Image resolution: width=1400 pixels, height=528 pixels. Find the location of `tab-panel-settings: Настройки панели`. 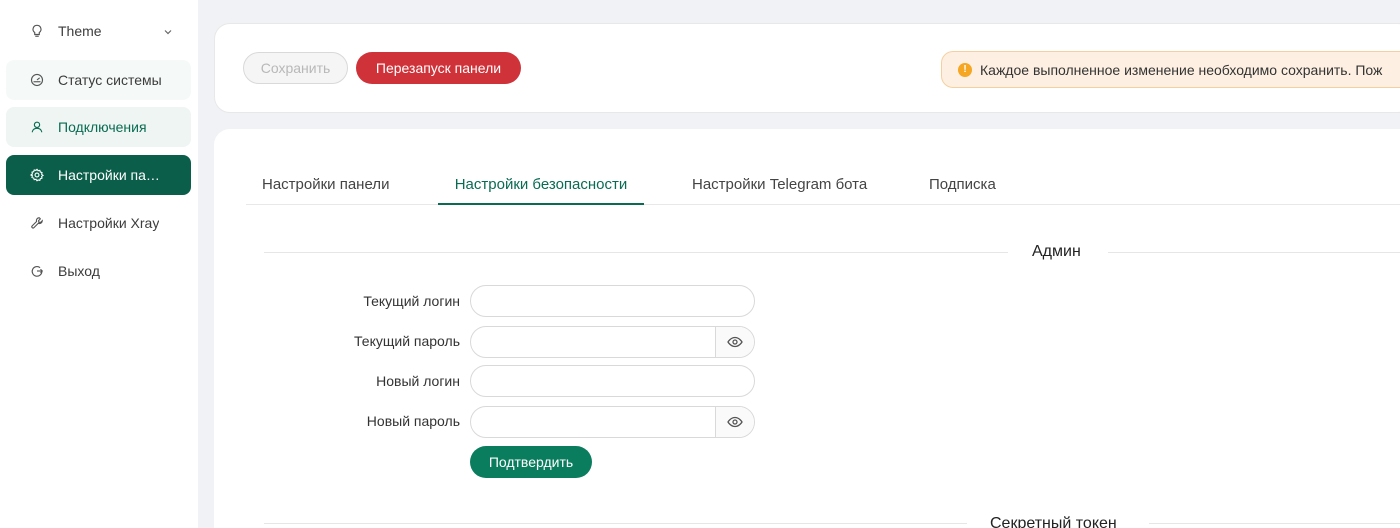

tab-panel-settings: Настройки панели is located at coordinates (325, 187).